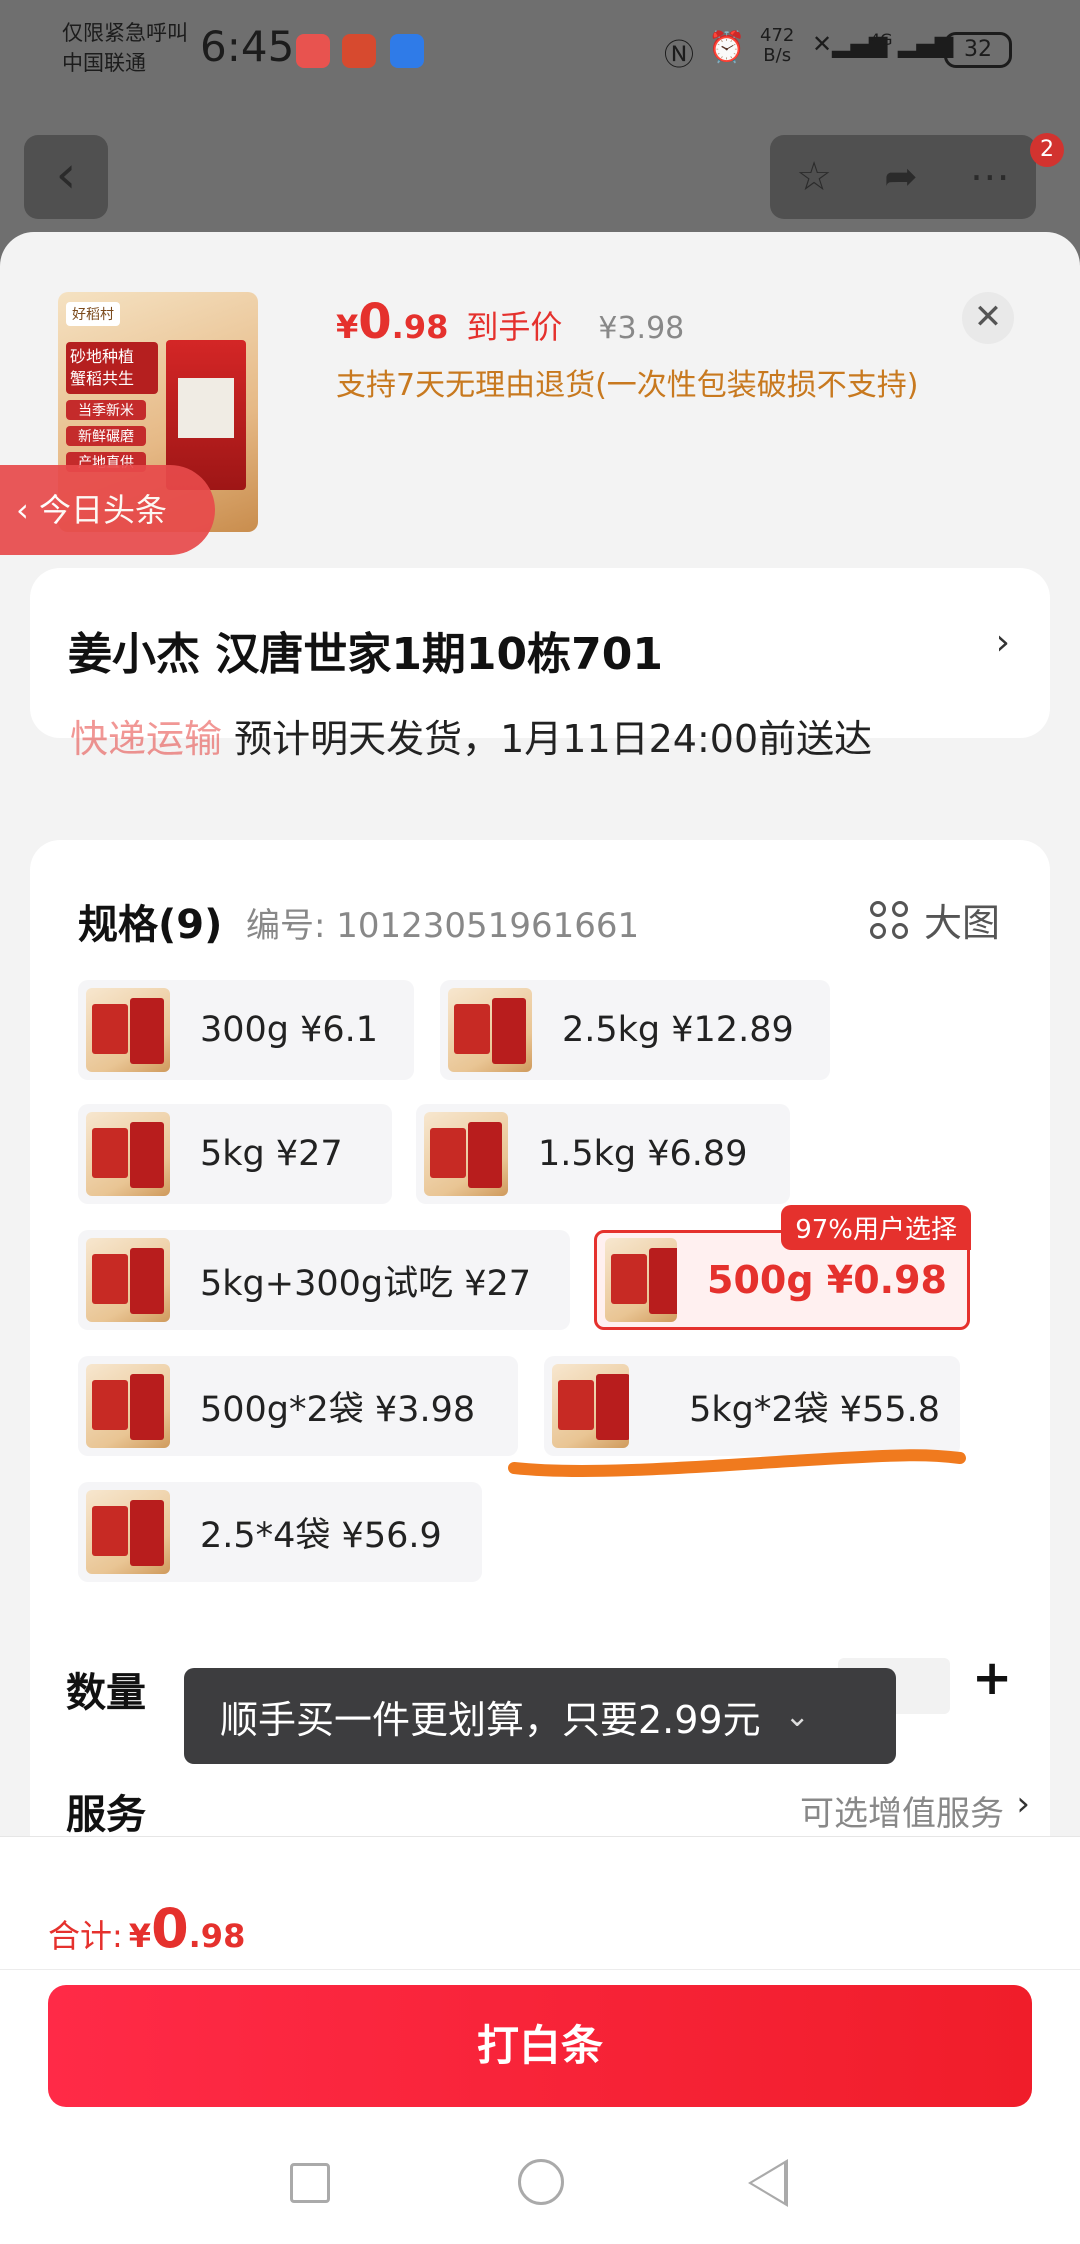 This screenshot has width=1080, height=2244. Describe the element at coordinates (540, 1969) in the screenshot. I see `divider` at that location.